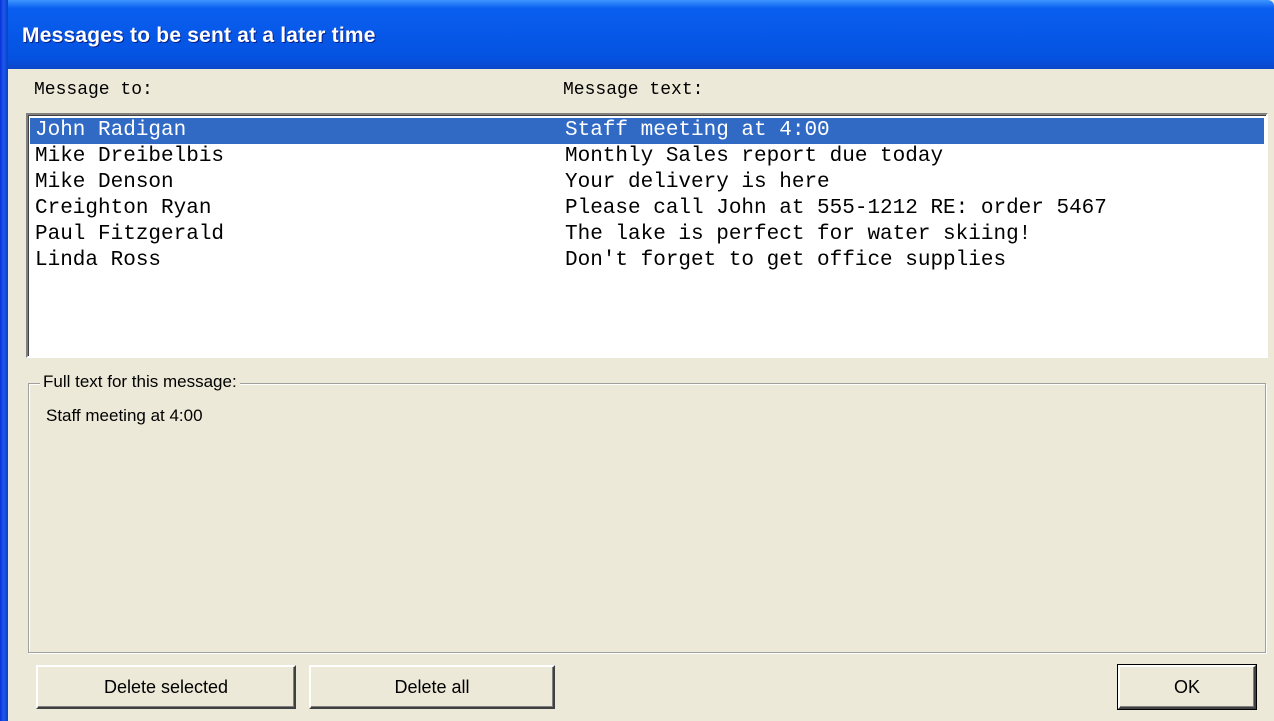 Image resolution: width=1274 pixels, height=721 pixels. I want to click on list-item-message-text: Monthly Sales report due today, so click(754, 156).